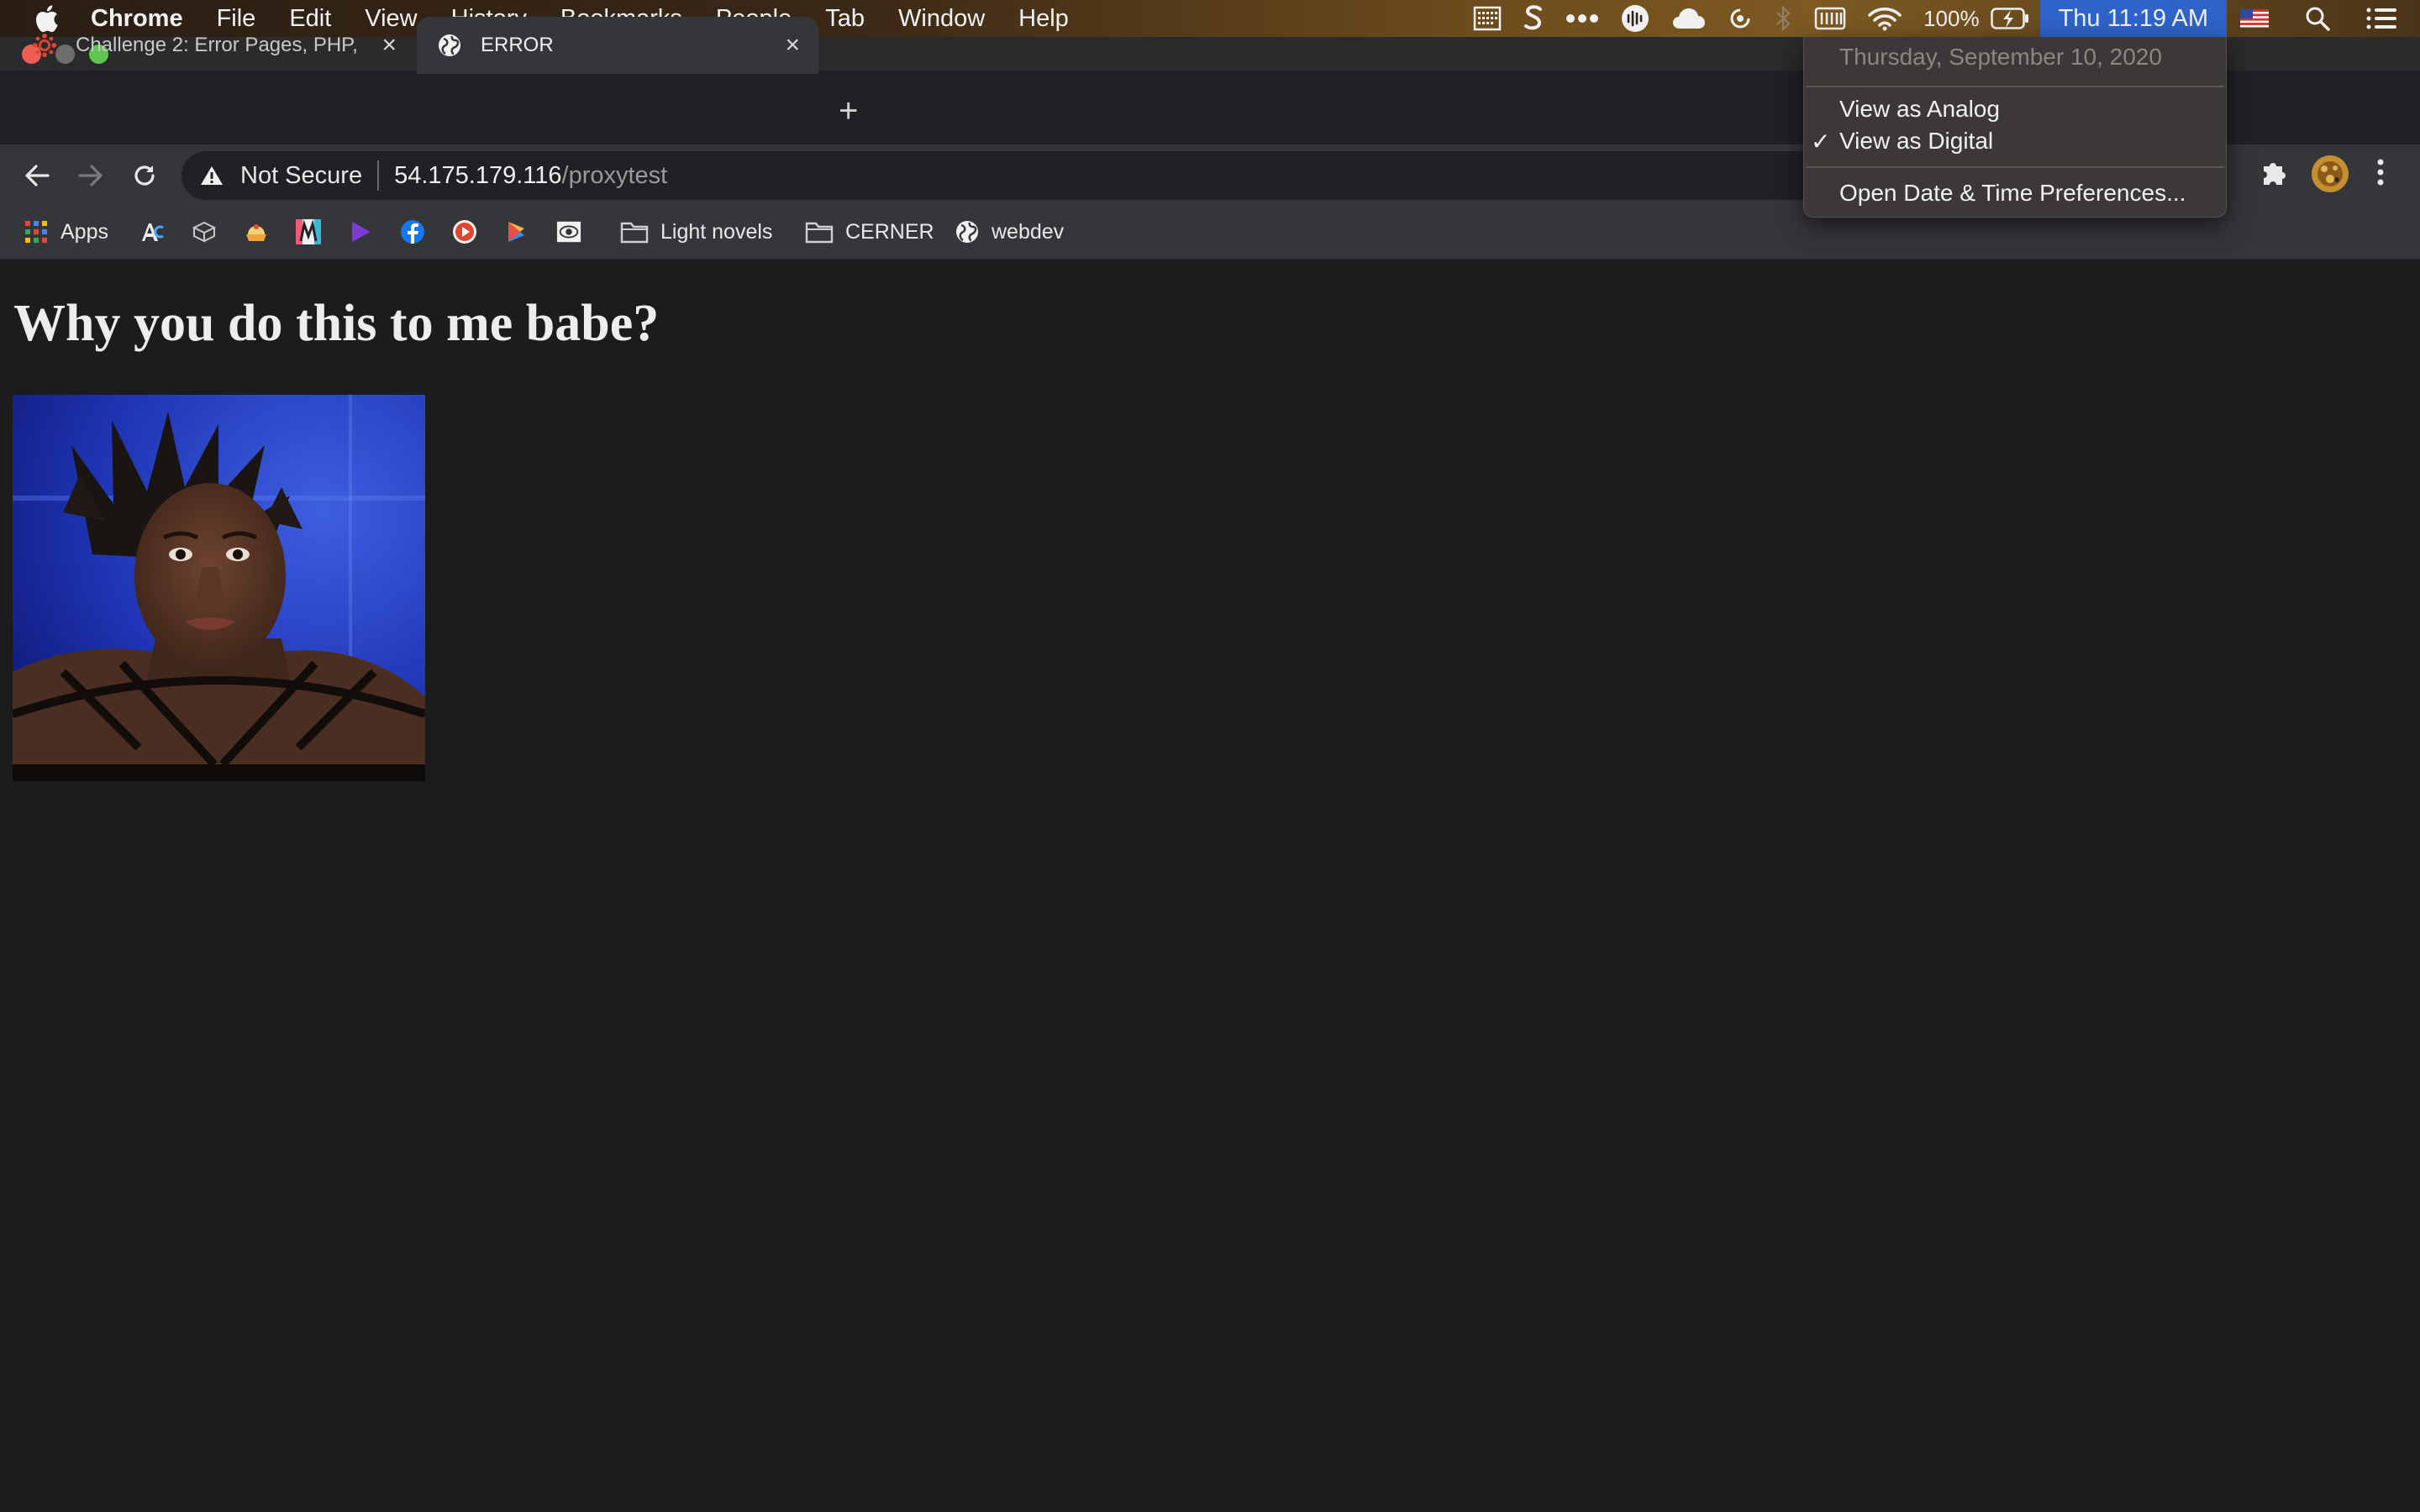  I want to click on checkmark-icon: ✓, so click(1821, 142).